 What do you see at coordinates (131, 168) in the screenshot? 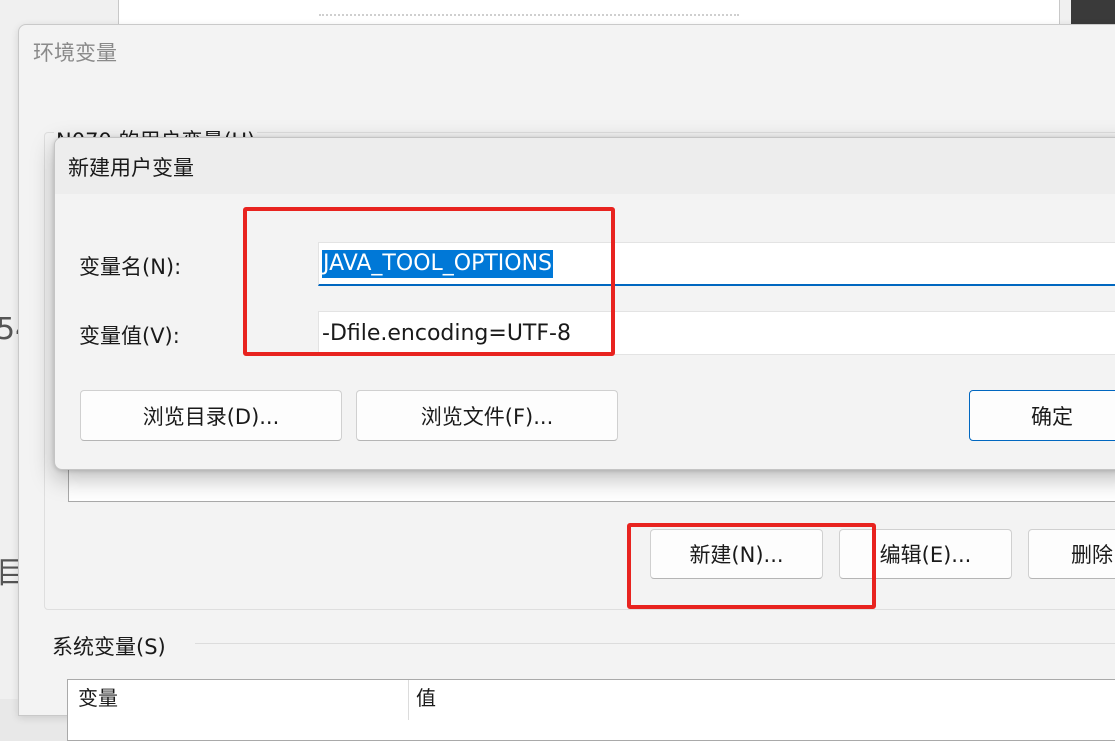
I see `dialog-title: 新建用户变量` at bounding box center [131, 168].